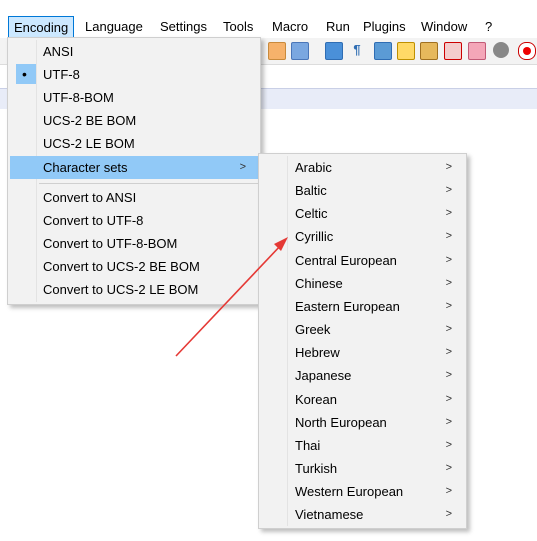  What do you see at coordinates (281, 244) in the screenshot?
I see `annotation-arrow-head` at bounding box center [281, 244].